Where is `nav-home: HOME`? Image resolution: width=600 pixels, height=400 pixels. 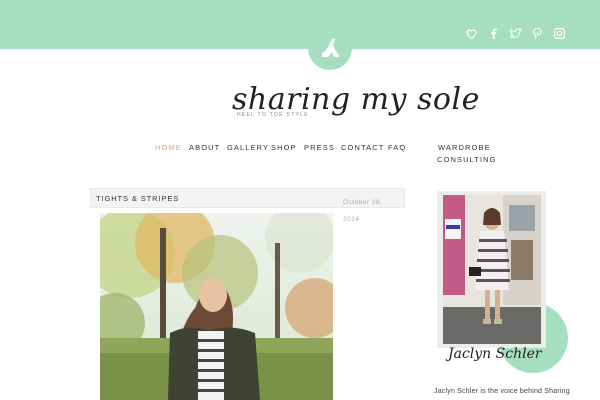 nav-home: HOME is located at coordinates (168, 148).